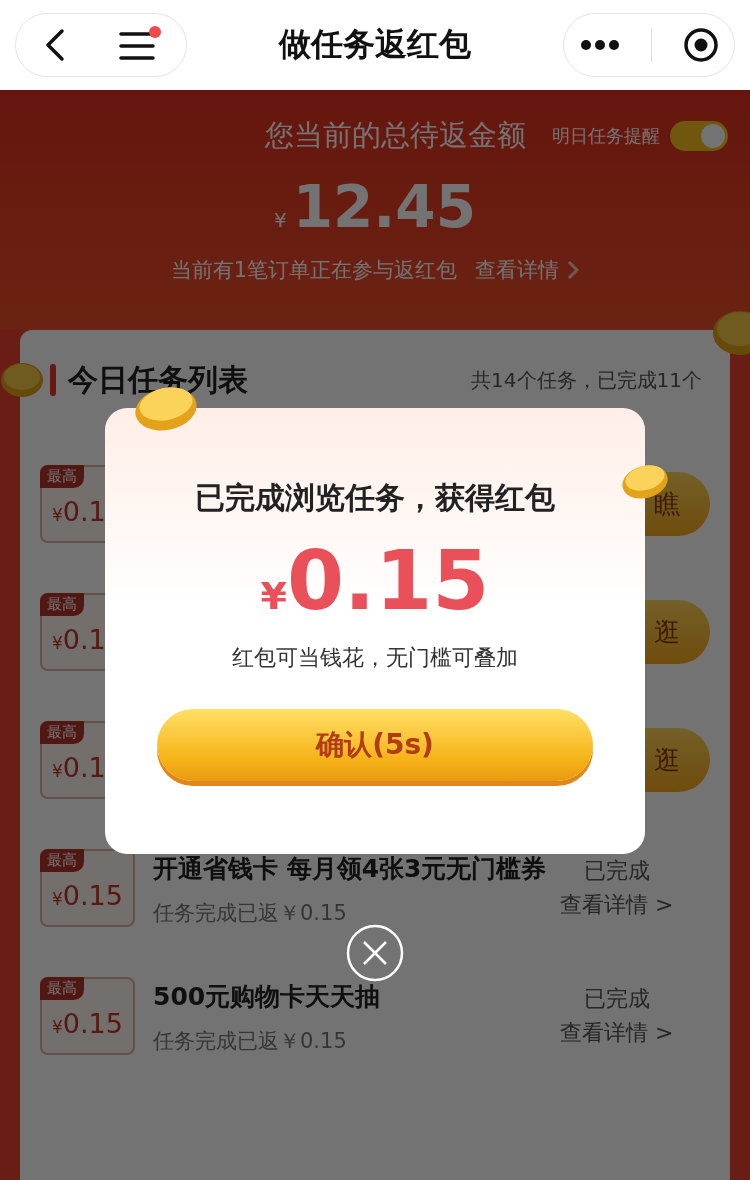 The height and width of the screenshot is (1180, 750). Describe the element at coordinates (517, 270) in the screenshot. I see `details-link: 查看详情` at that location.